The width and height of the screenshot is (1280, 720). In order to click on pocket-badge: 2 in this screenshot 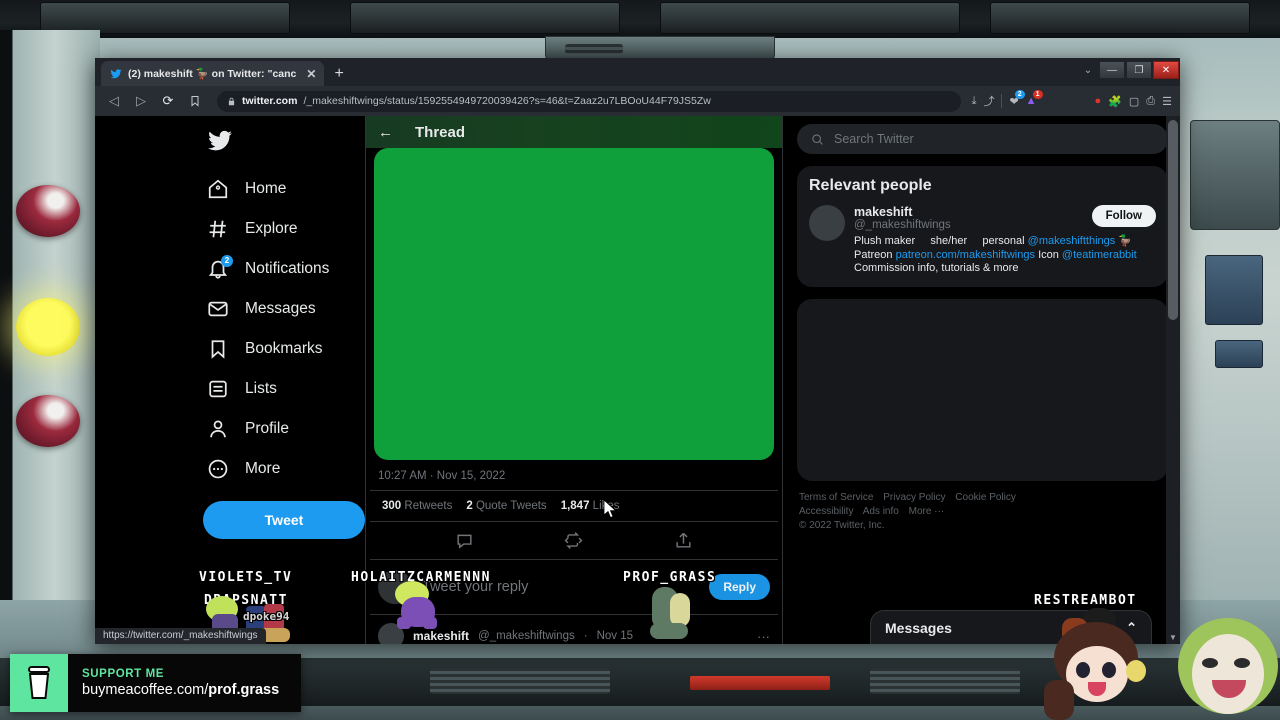, I will do `click(1019, 94)`.